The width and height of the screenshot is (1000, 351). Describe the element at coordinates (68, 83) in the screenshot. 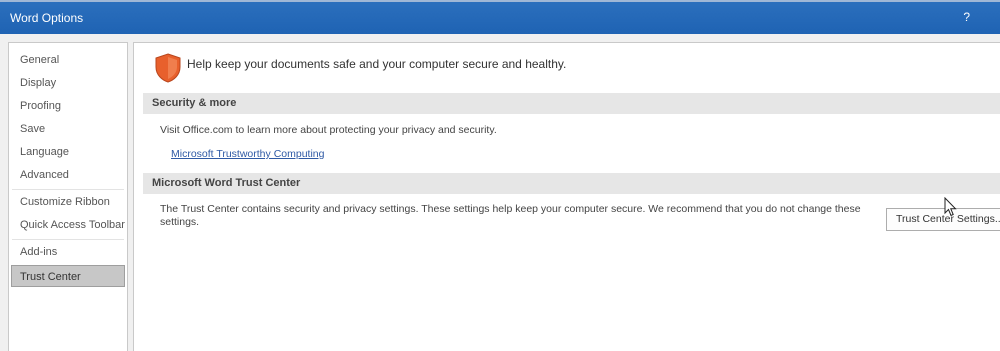

I see `nav-item-display: Display` at that location.